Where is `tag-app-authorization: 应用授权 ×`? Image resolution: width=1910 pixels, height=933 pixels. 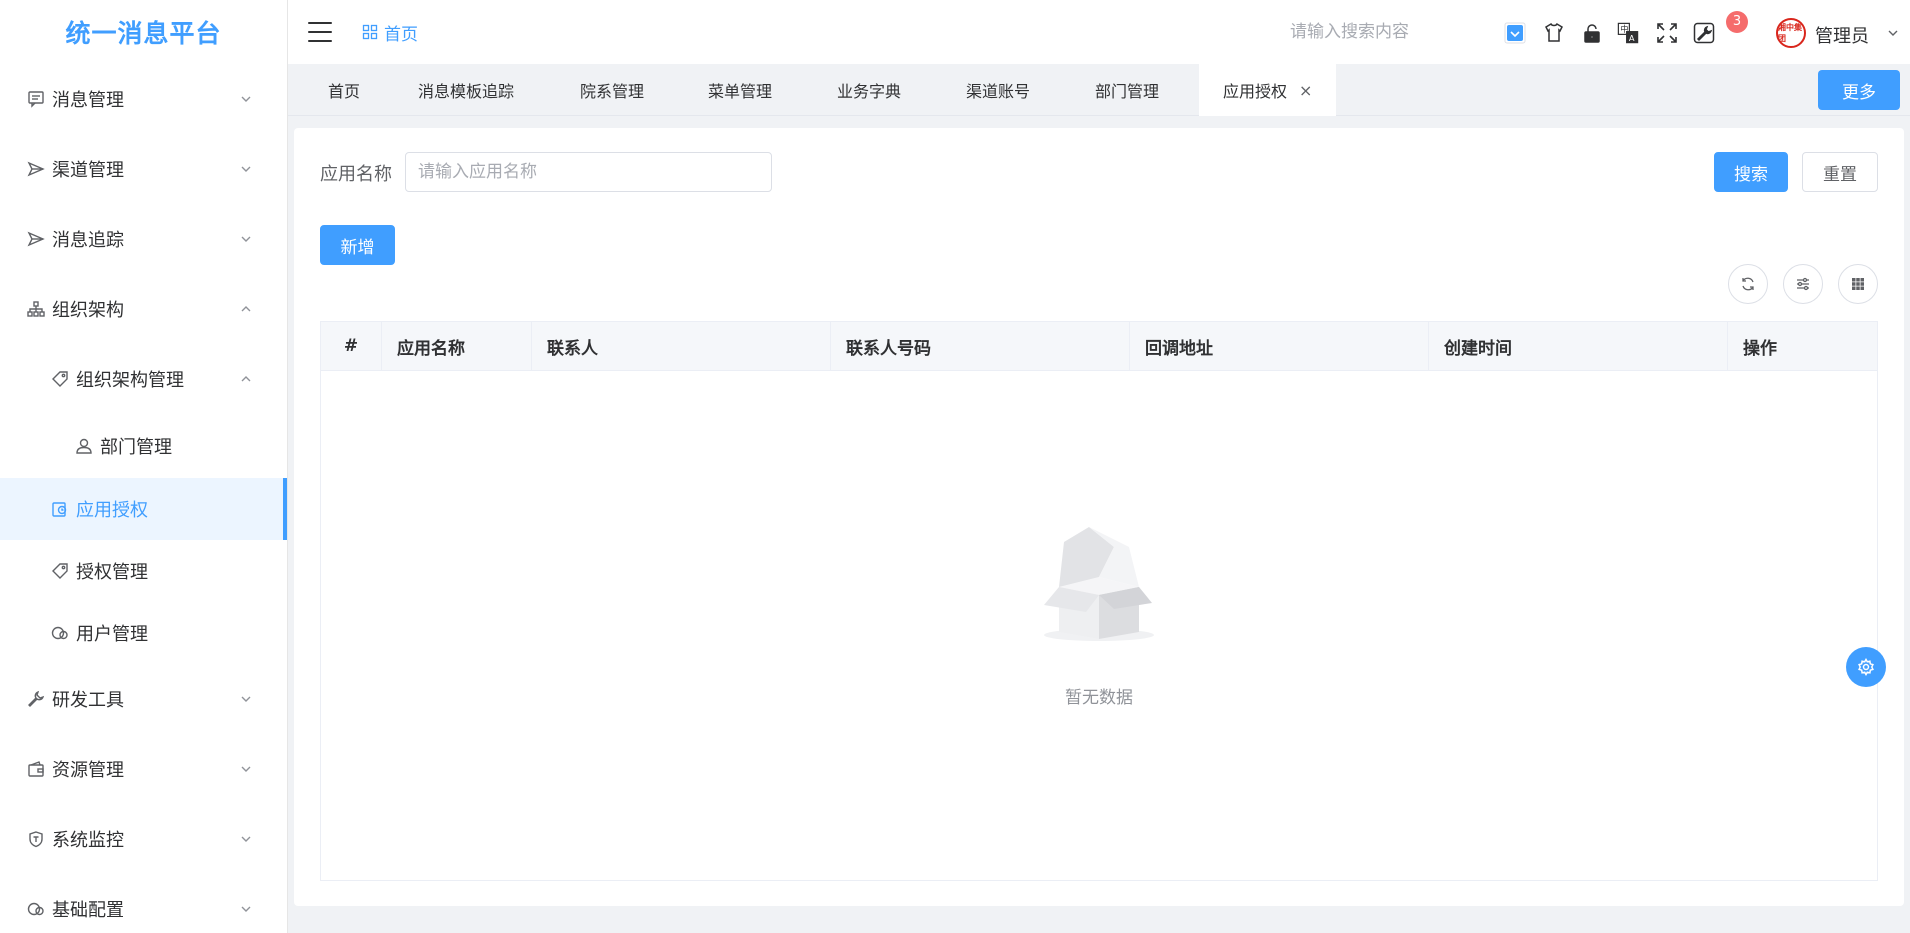 tag-app-authorization: 应用授权 × is located at coordinates (1268, 90).